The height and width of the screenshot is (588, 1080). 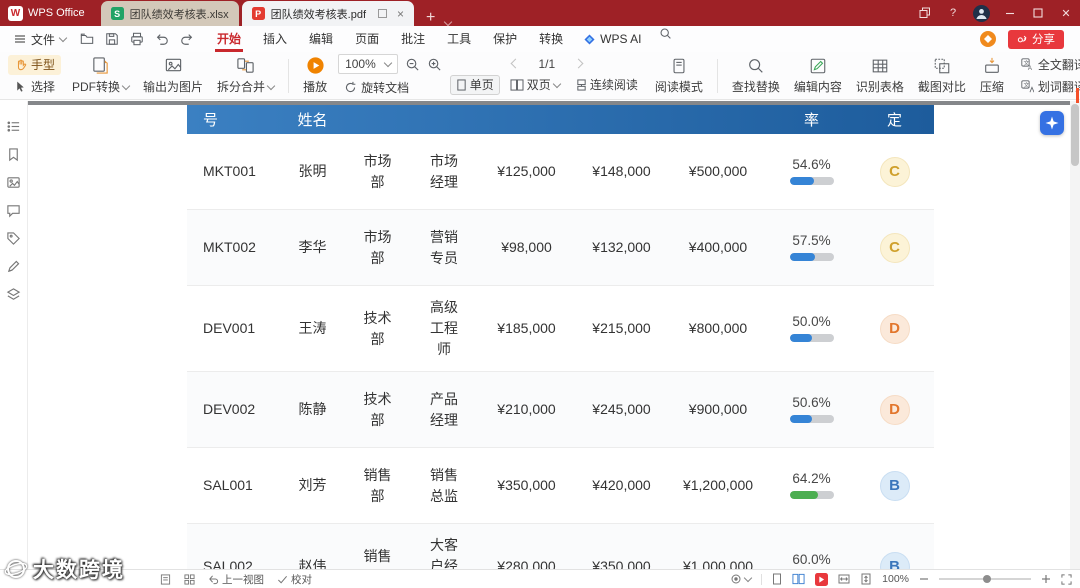 What do you see at coordinates (236, 579) in the screenshot?
I see `previous-view-button: 上一视图` at bounding box center [236, 579].